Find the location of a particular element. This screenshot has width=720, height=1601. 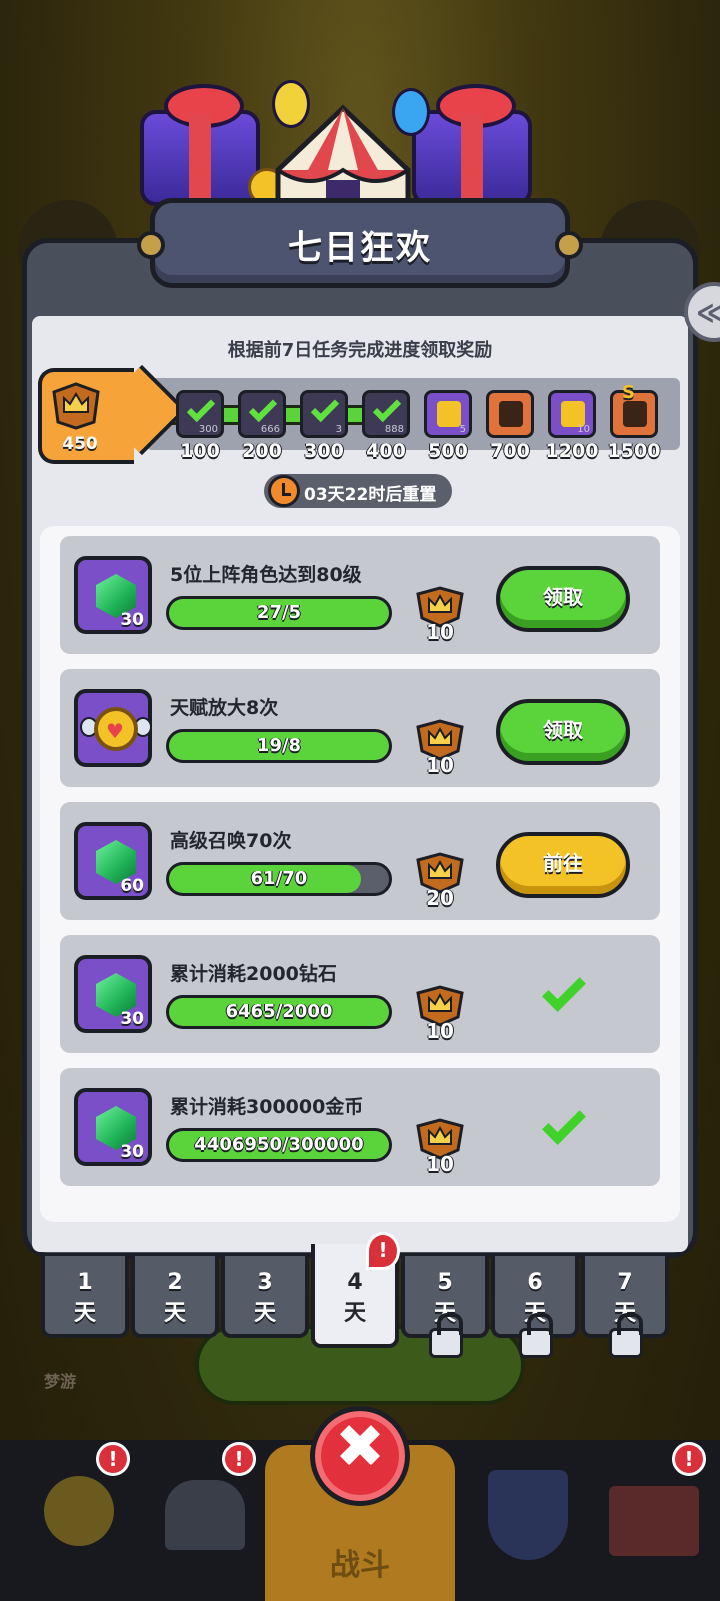

task-progress-text: 19/8 is located at coordinates (279, 745).